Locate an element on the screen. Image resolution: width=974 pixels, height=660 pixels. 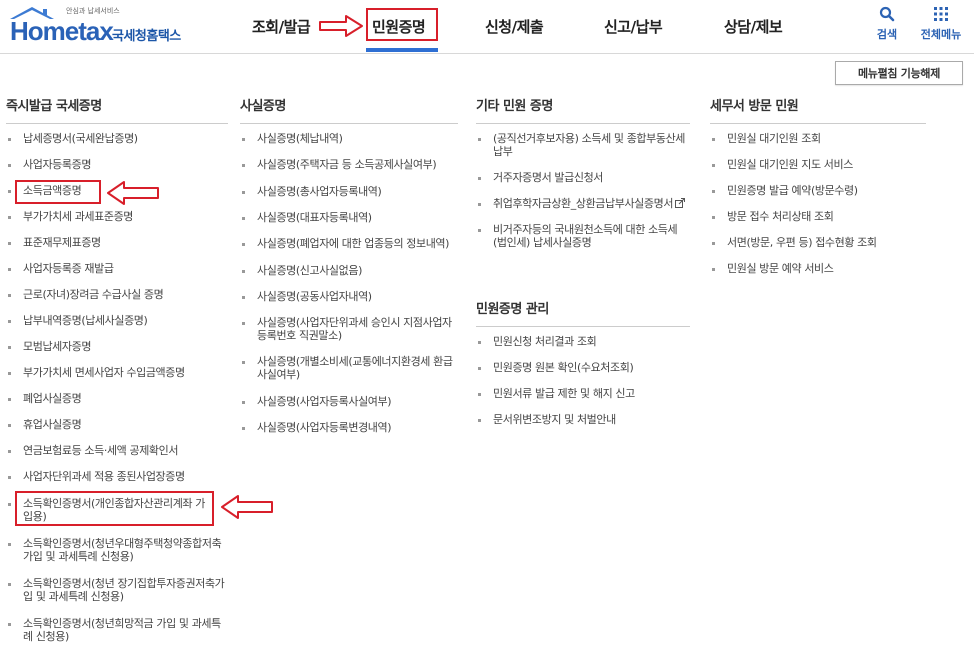
search-label: 검색 is located at coordinates (887, 34).